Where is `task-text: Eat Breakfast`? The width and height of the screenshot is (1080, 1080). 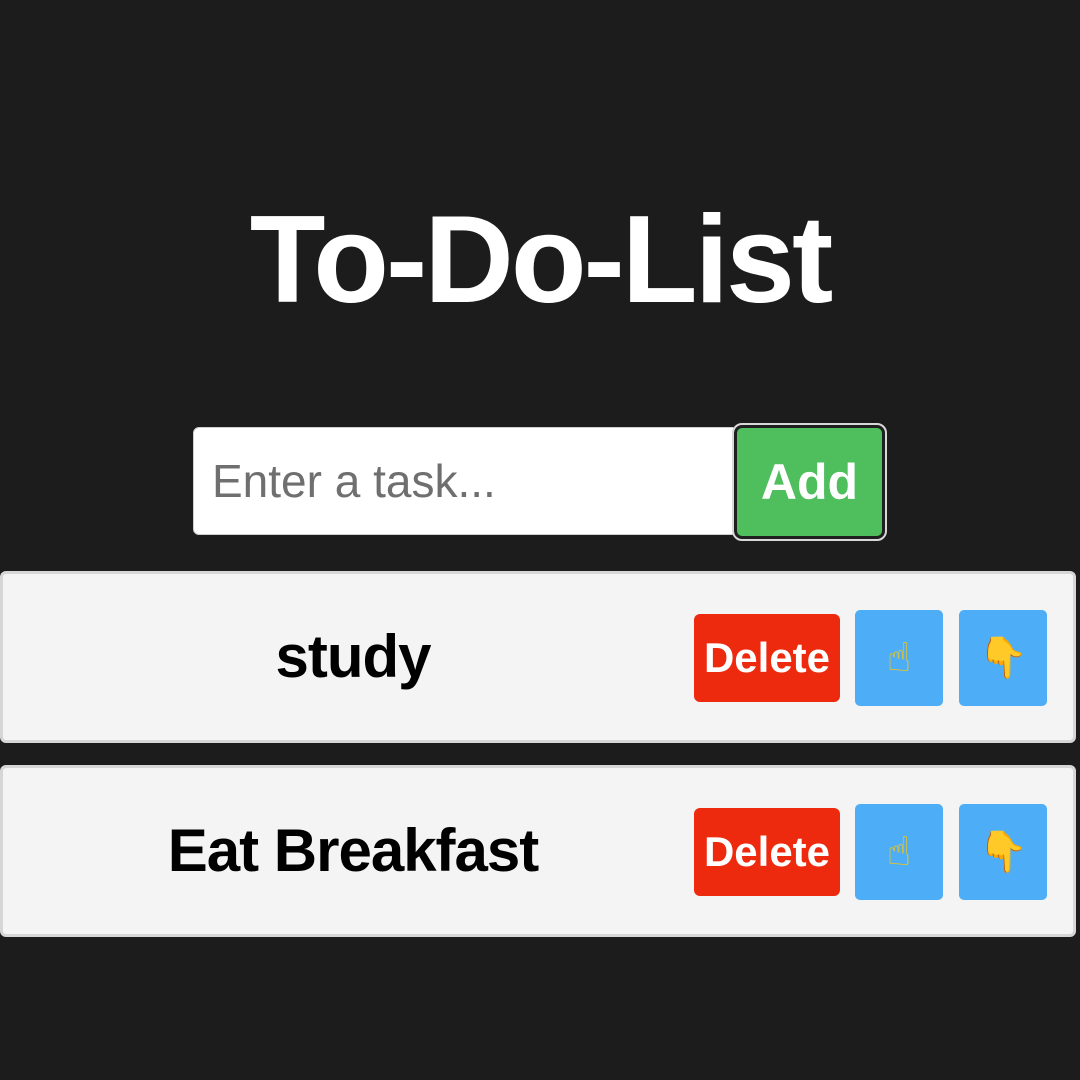 task-text: Eat Breakfast is located at coordinates (353, 850).